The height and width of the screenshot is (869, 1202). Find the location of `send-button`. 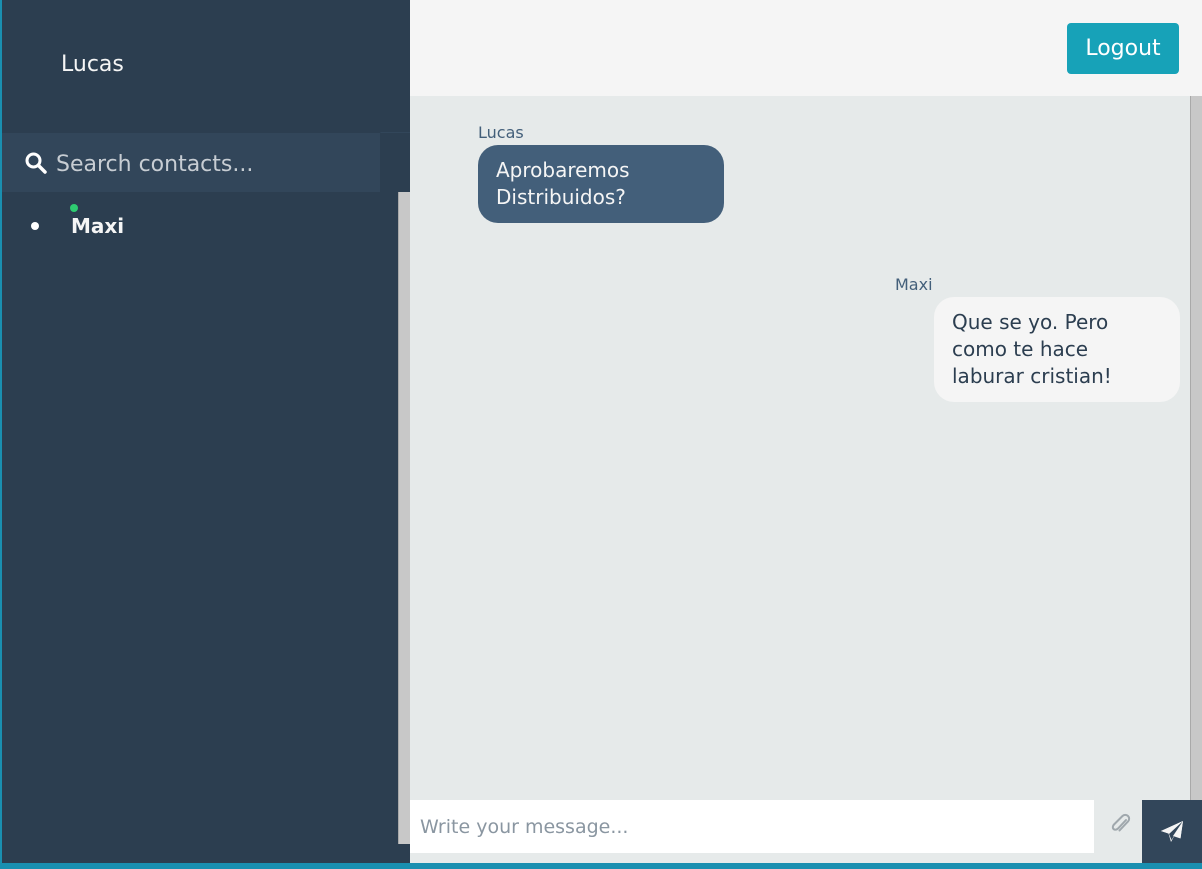

send-button is located at coordinates (1172, 831).